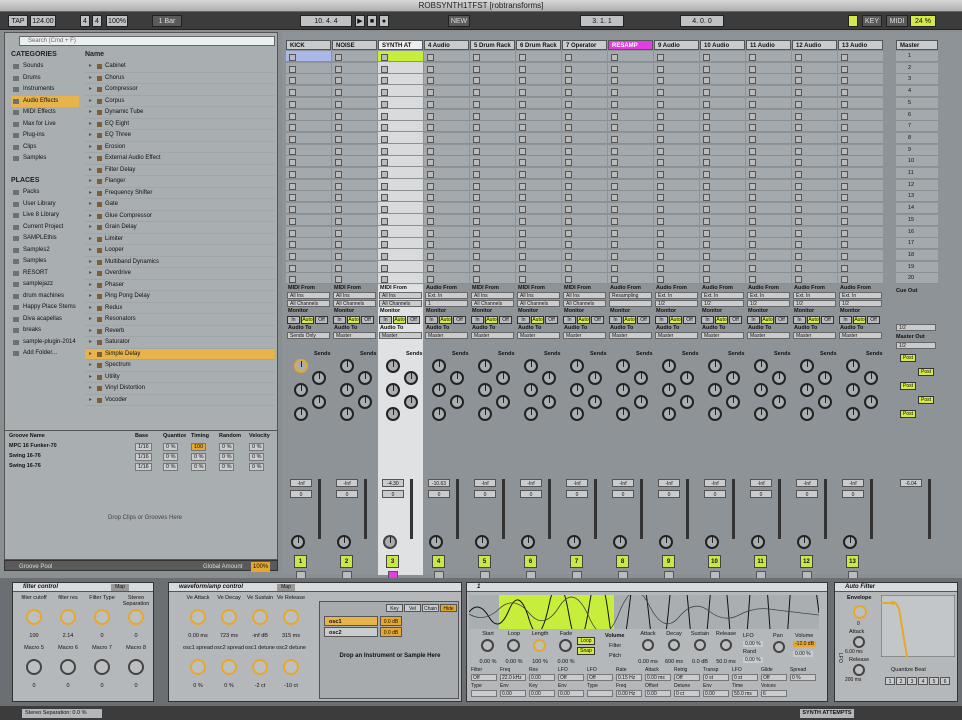 The width and height of the screenshot is (962, 720). Describe the element at coordinates (180, 228) in the screenshot. I see `browser-item: Grain Delay` at that location.